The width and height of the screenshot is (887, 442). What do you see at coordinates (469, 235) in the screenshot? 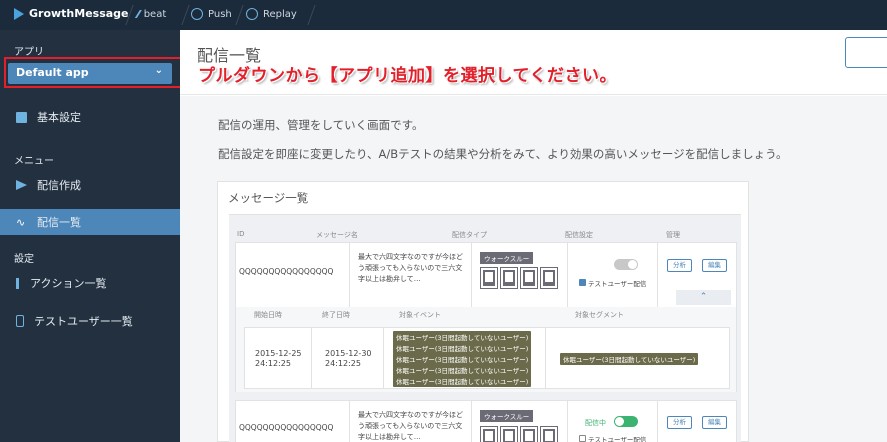
I see `column-header: 配信タイプ` at bounding box center [469, 235].